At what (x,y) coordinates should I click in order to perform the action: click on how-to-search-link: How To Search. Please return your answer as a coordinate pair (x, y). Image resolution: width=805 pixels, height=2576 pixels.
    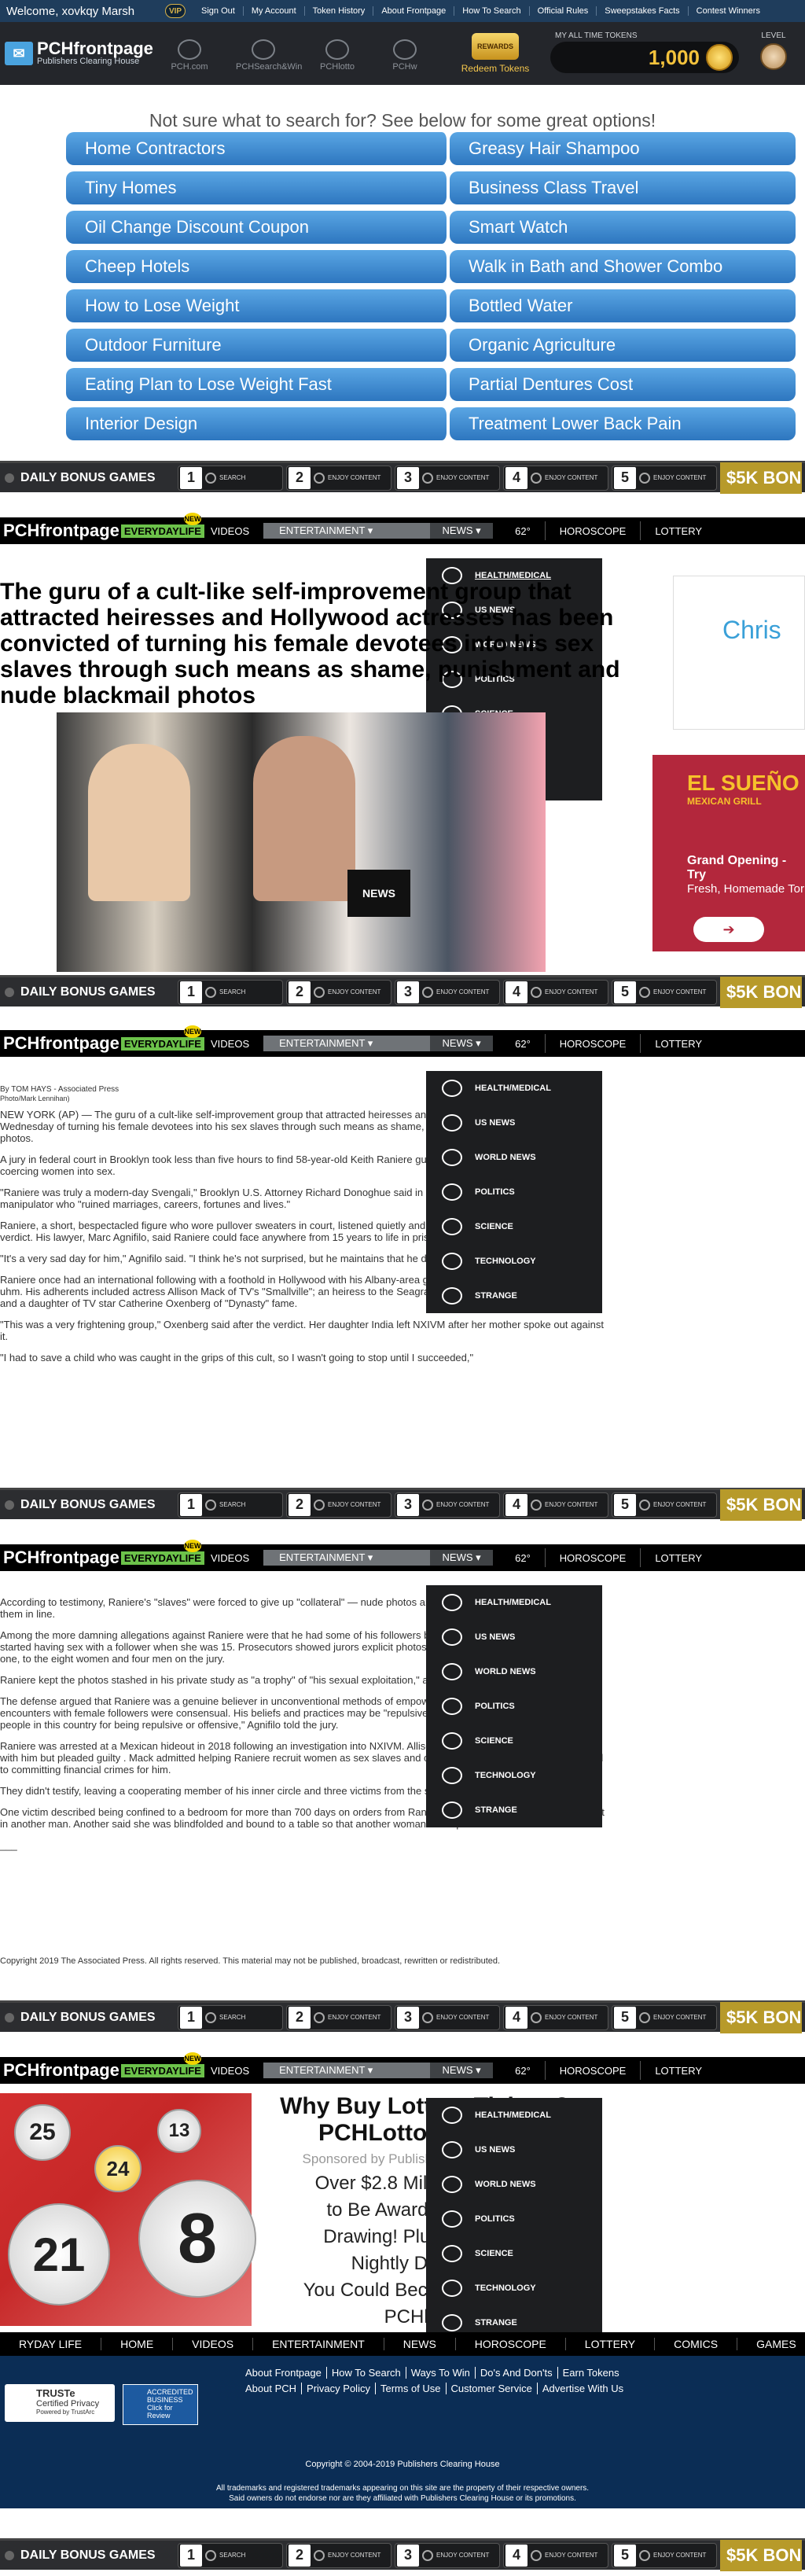
    Looking at the image, I should click on (491, 11).